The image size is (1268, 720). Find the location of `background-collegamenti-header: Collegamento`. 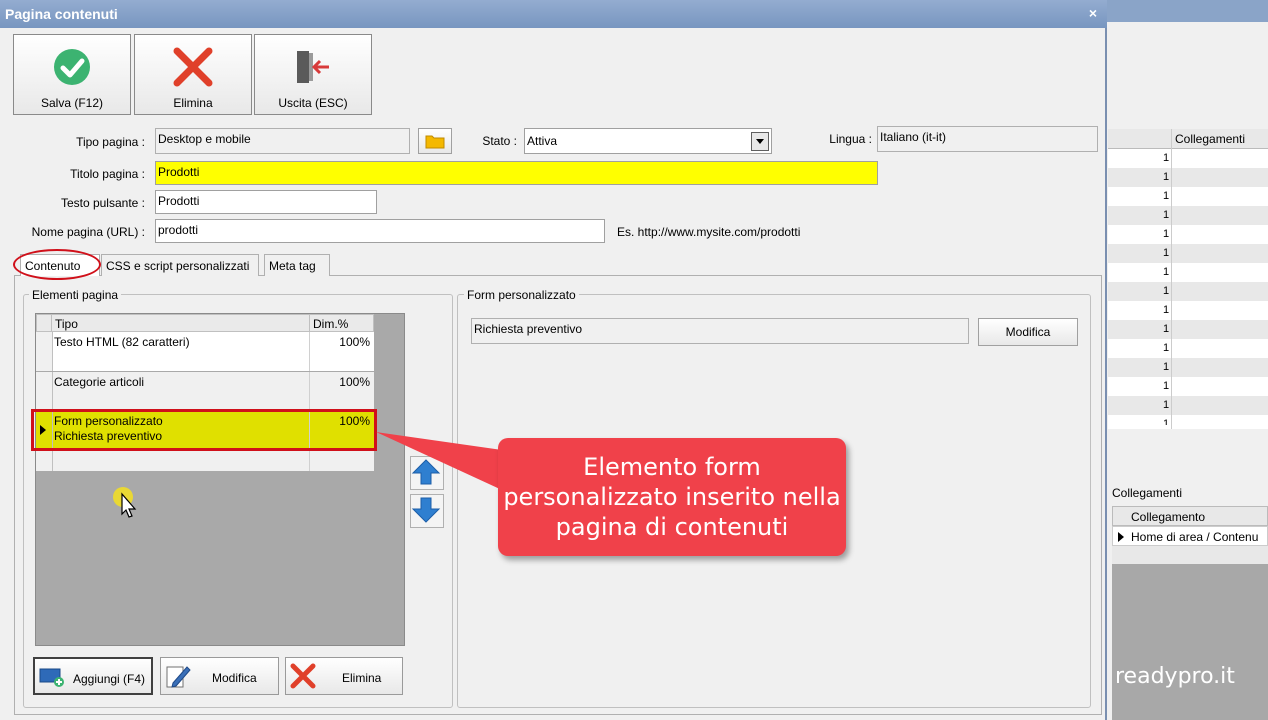

background-collegamenti-header: Collegamento is located at coordinates (1190, 516).